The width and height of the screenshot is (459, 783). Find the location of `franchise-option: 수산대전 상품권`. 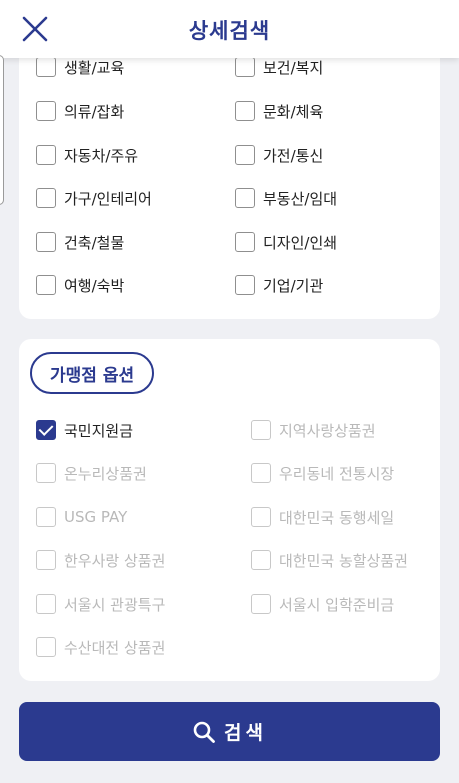

franchise-option: 수산대전 상품권 is located at coordinates (100, 647).